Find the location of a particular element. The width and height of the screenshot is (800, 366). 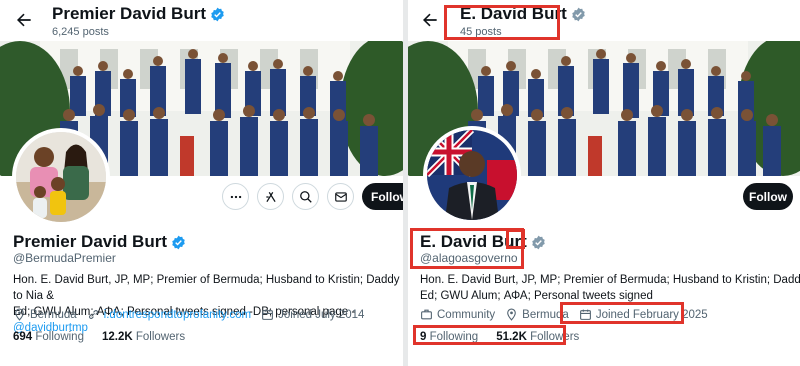

header-post-count: 6,245 posts is located at coordinates (80, 32).